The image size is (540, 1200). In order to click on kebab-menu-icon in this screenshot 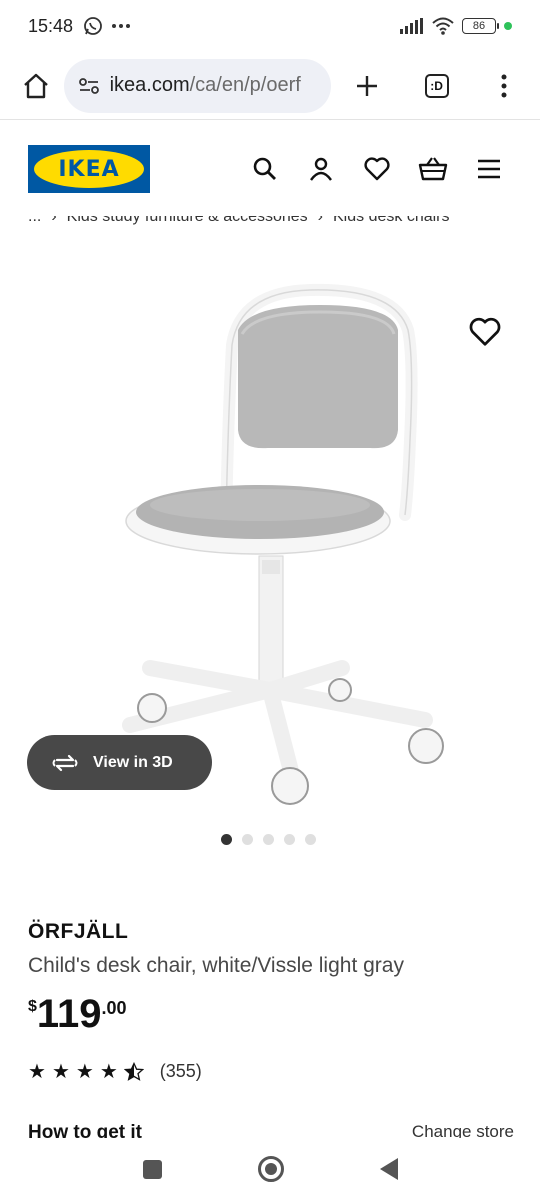, I will do `click(504, 85)`.